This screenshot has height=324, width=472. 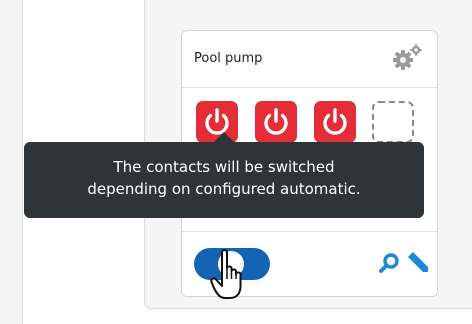 I want to click on card-title: Pool pump, so click(x=228, y=58).